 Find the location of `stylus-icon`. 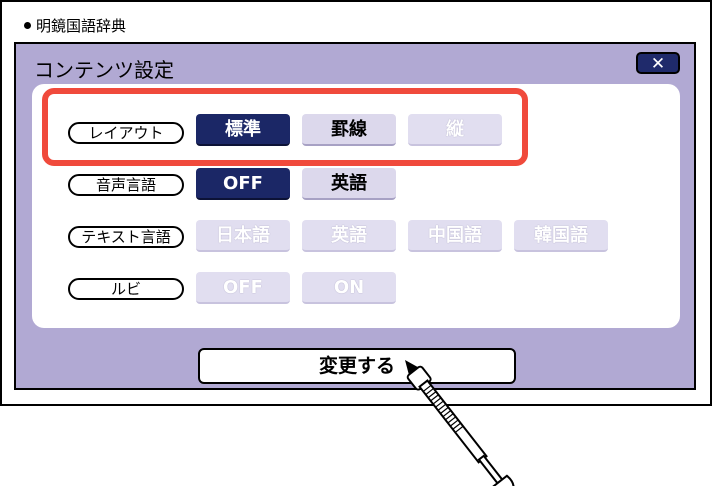

stylus-icon is located at coordinates (460, 423).